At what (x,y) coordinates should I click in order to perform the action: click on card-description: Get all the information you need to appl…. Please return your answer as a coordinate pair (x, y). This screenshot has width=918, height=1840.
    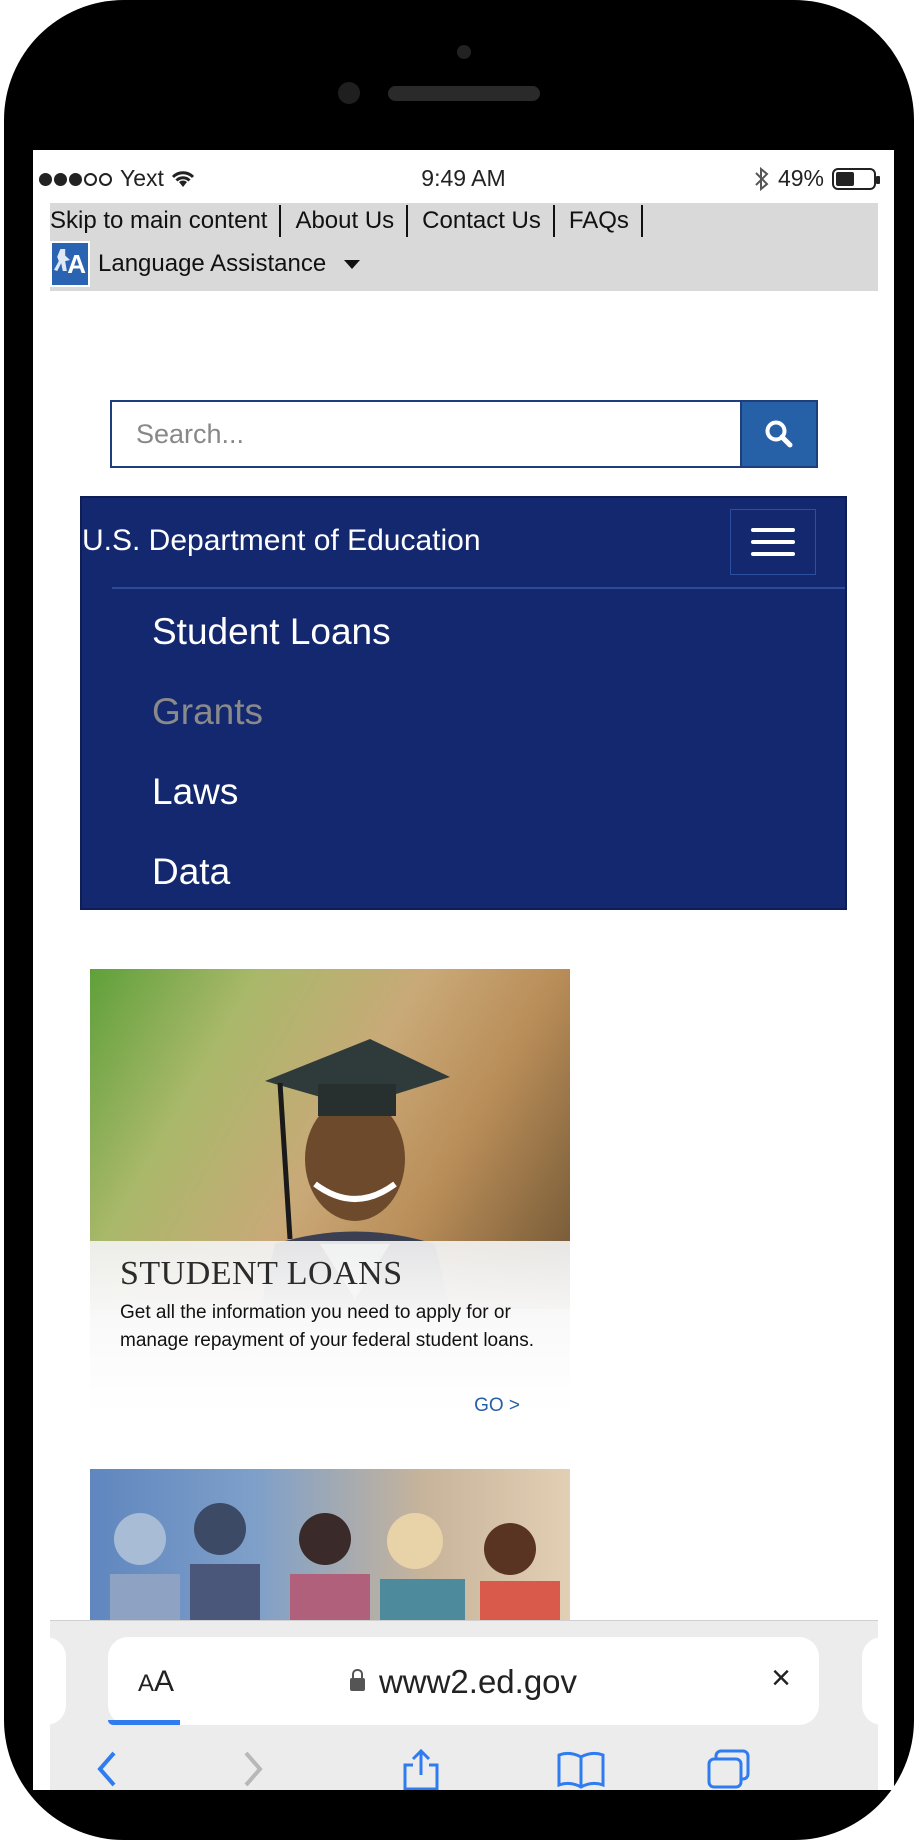
    Looking at the image, I should click on (327, 1326).